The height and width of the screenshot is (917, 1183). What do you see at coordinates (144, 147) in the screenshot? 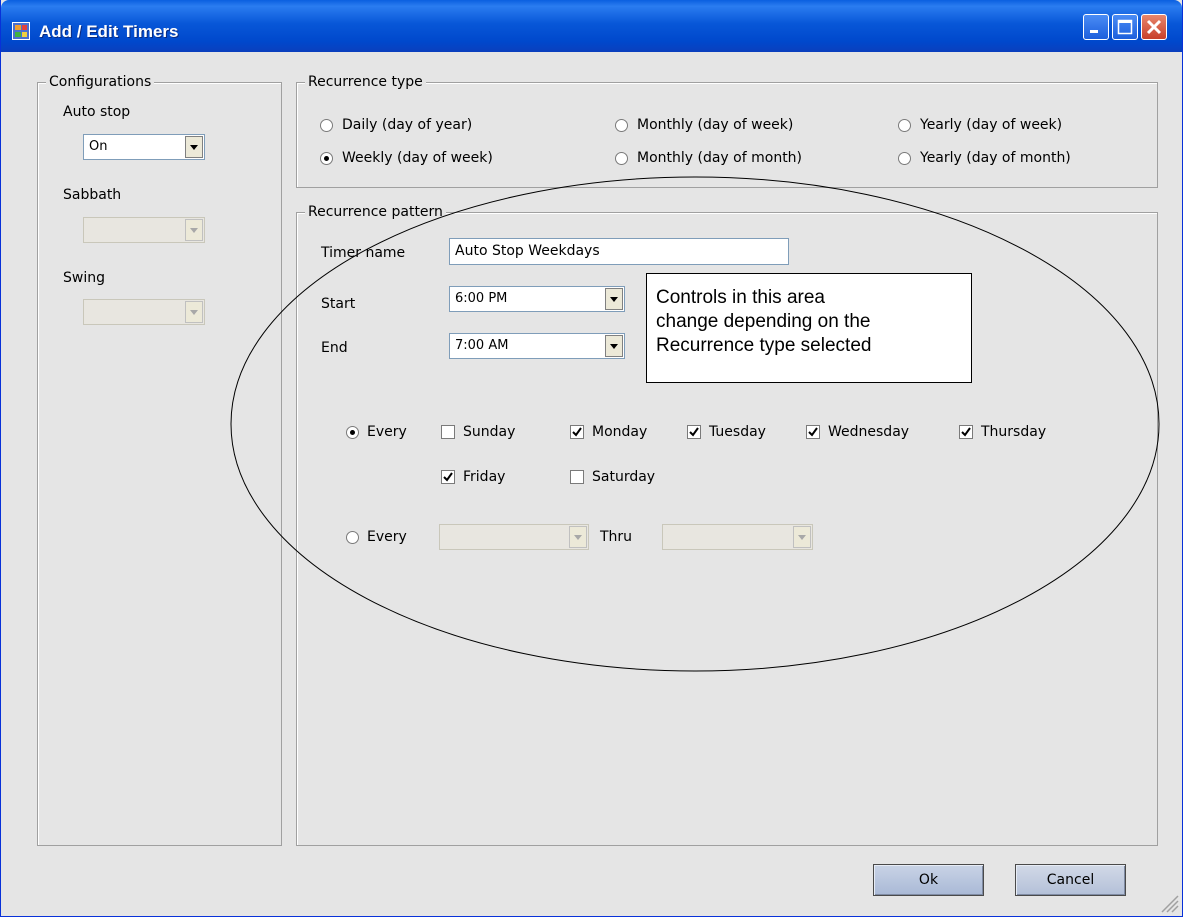
I see `auto-stop-select: On` at bounding box center [144, 147].